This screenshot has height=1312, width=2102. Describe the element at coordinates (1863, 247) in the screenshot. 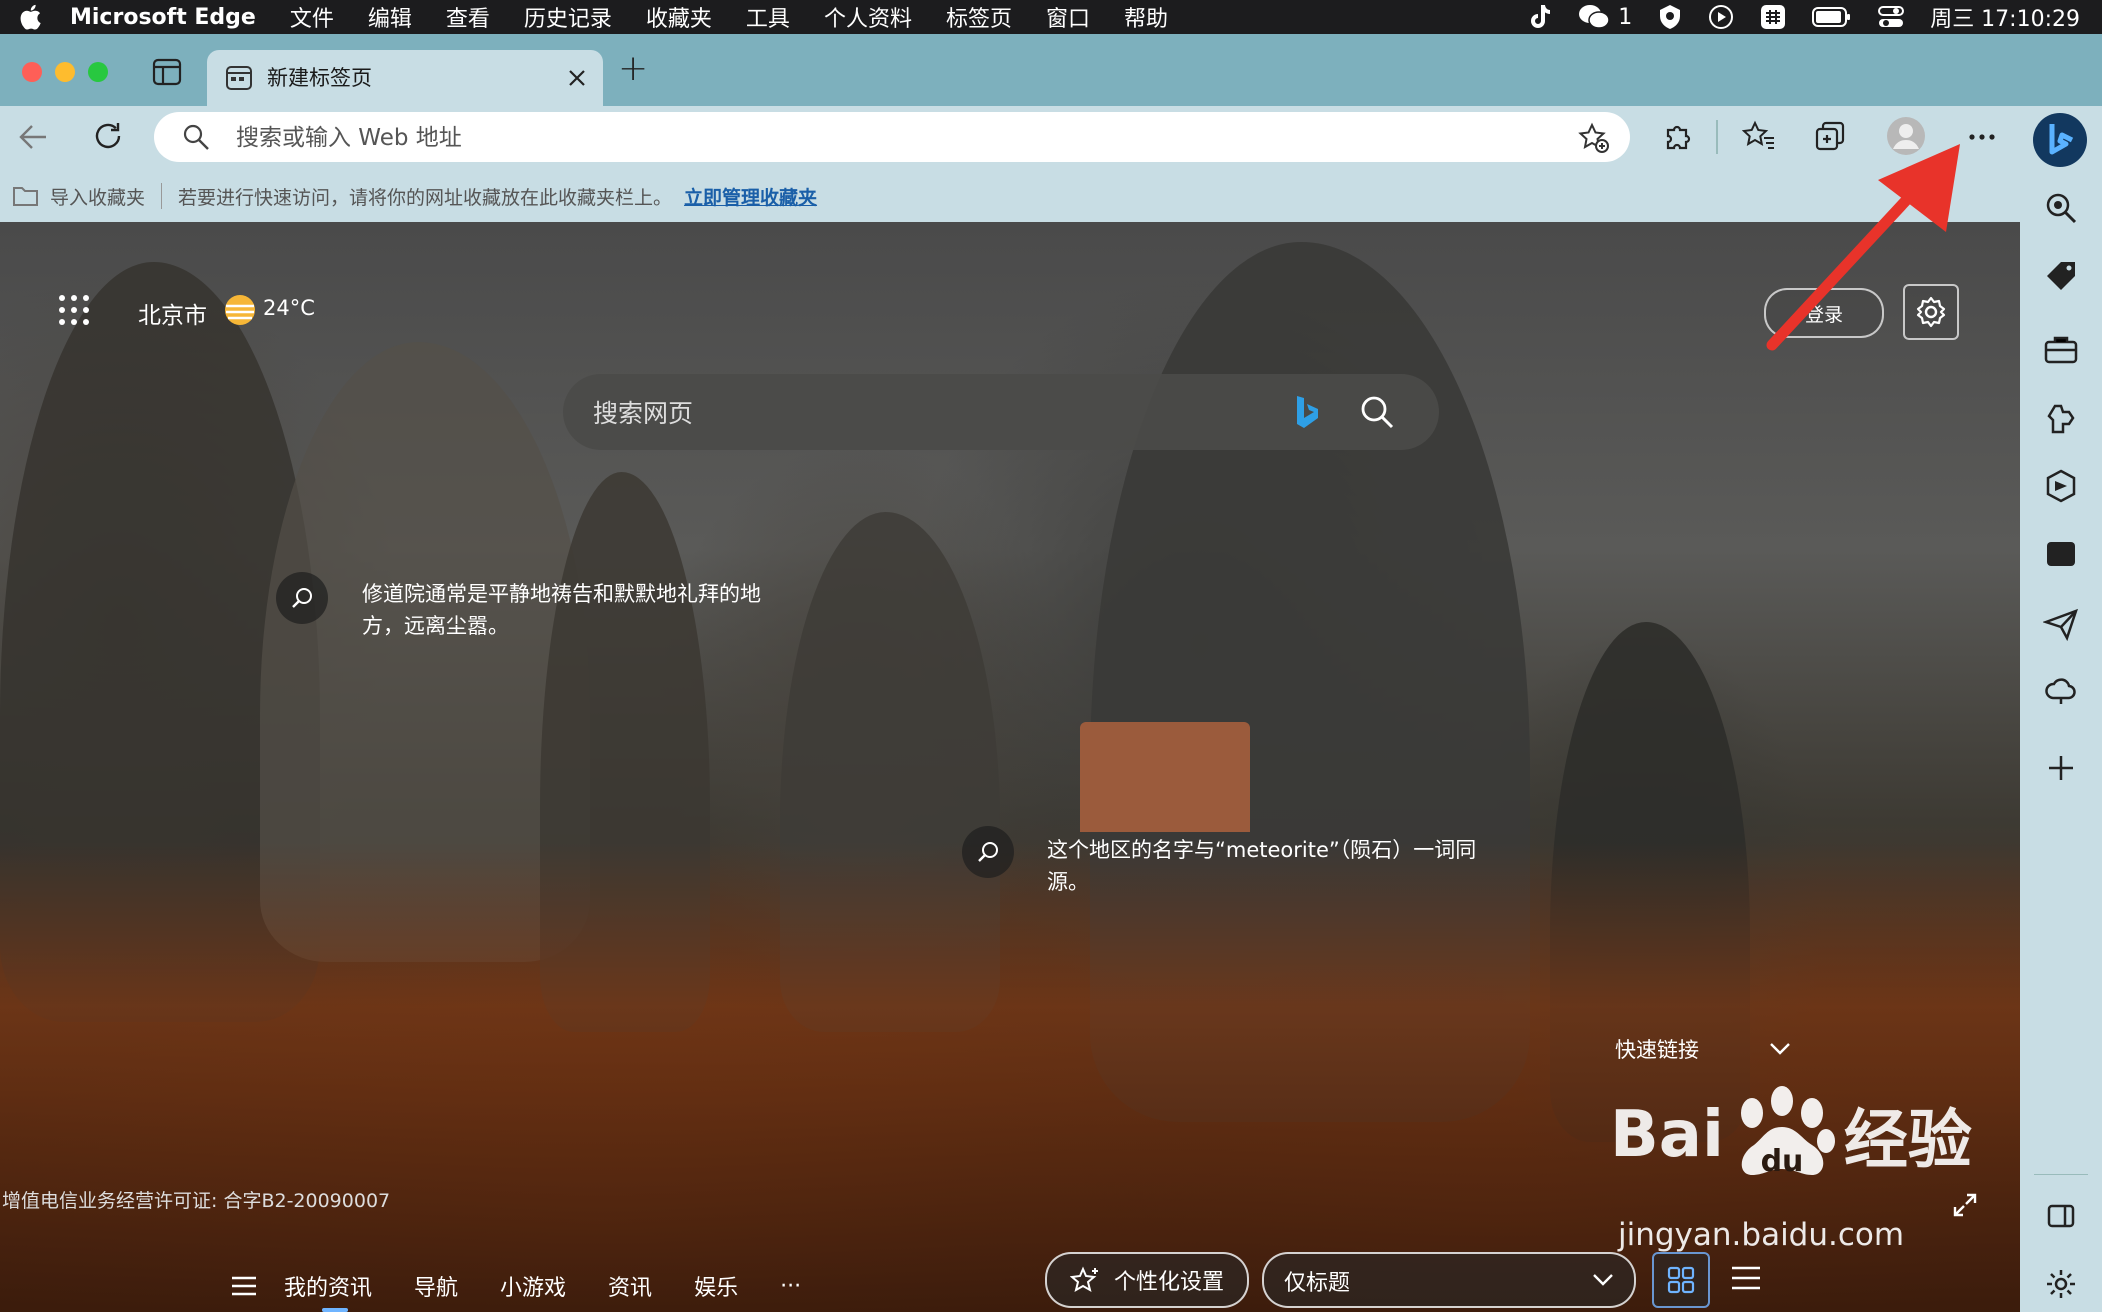

I see `red-arrow-annotation` at that location.